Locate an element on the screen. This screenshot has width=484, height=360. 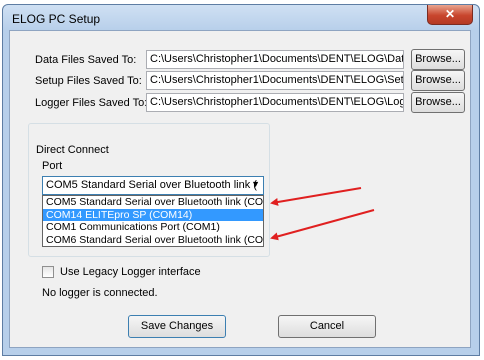
annotation-arrows is located at coordinates (322, 214).